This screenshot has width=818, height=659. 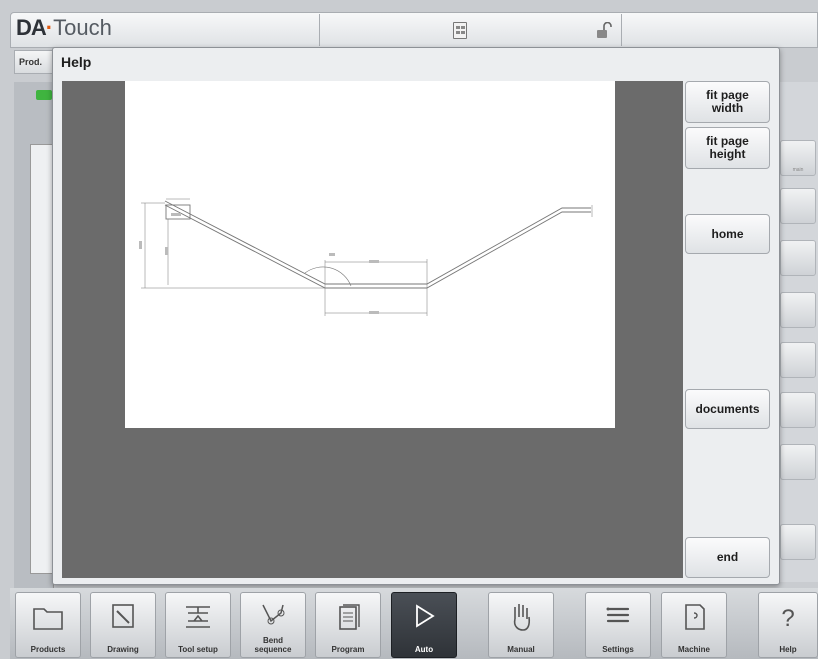 I want to click on magnifier-icon, so click(x=798, y=310).